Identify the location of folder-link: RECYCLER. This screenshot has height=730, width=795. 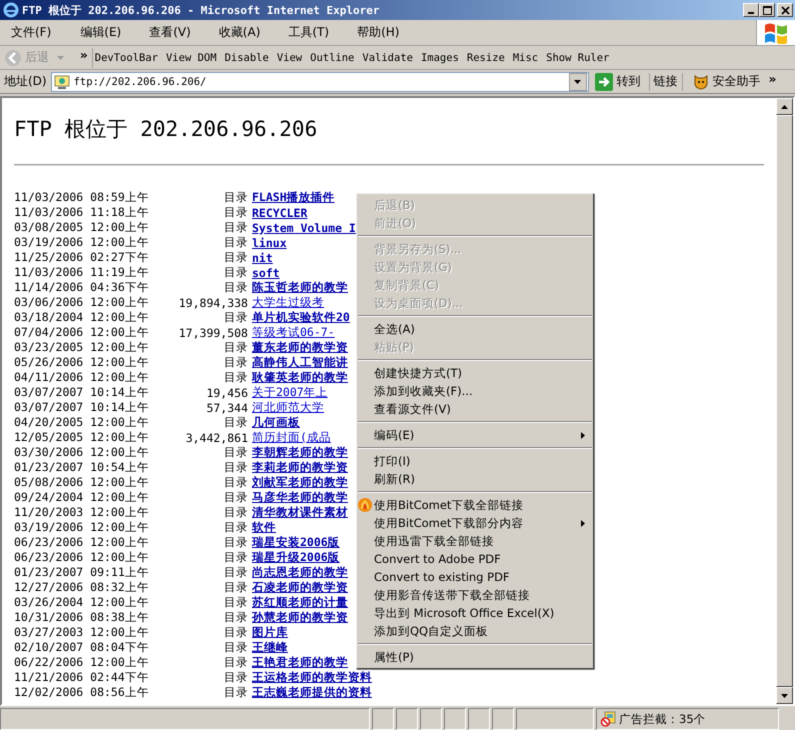
(280, 213).